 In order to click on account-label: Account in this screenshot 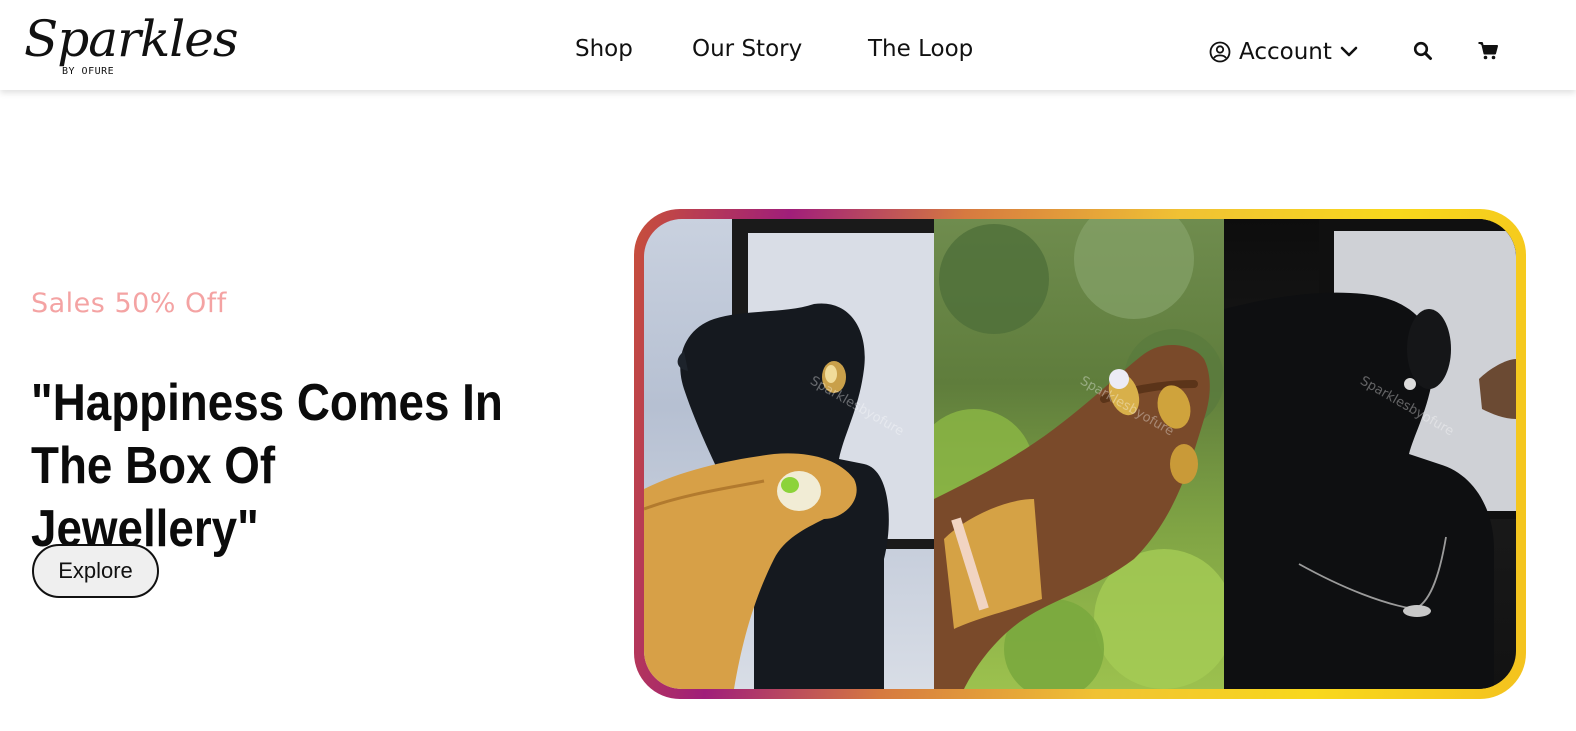, I will do `click(1285, 52)`.